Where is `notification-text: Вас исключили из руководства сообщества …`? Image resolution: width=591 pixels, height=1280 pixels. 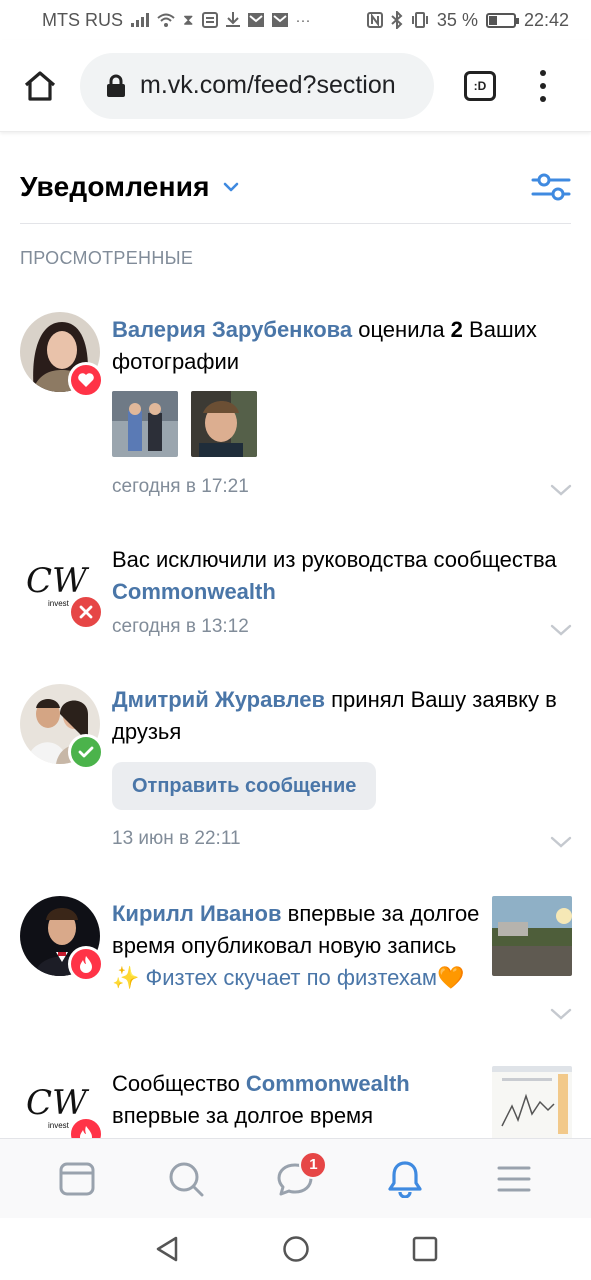
notification-text: Вас исключили из руководства сообщества … is located at coordinates (347, 576).